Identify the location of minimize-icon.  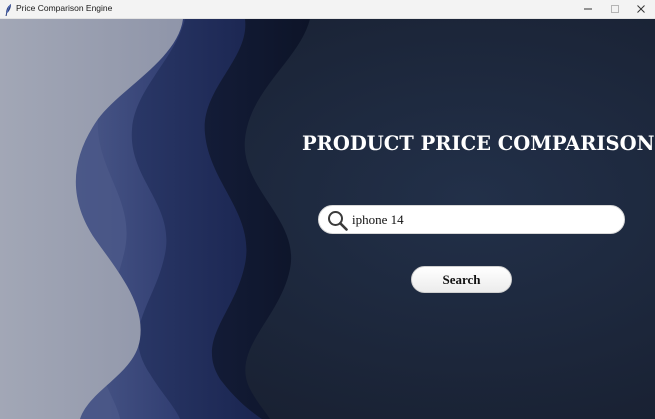
(588, 9).